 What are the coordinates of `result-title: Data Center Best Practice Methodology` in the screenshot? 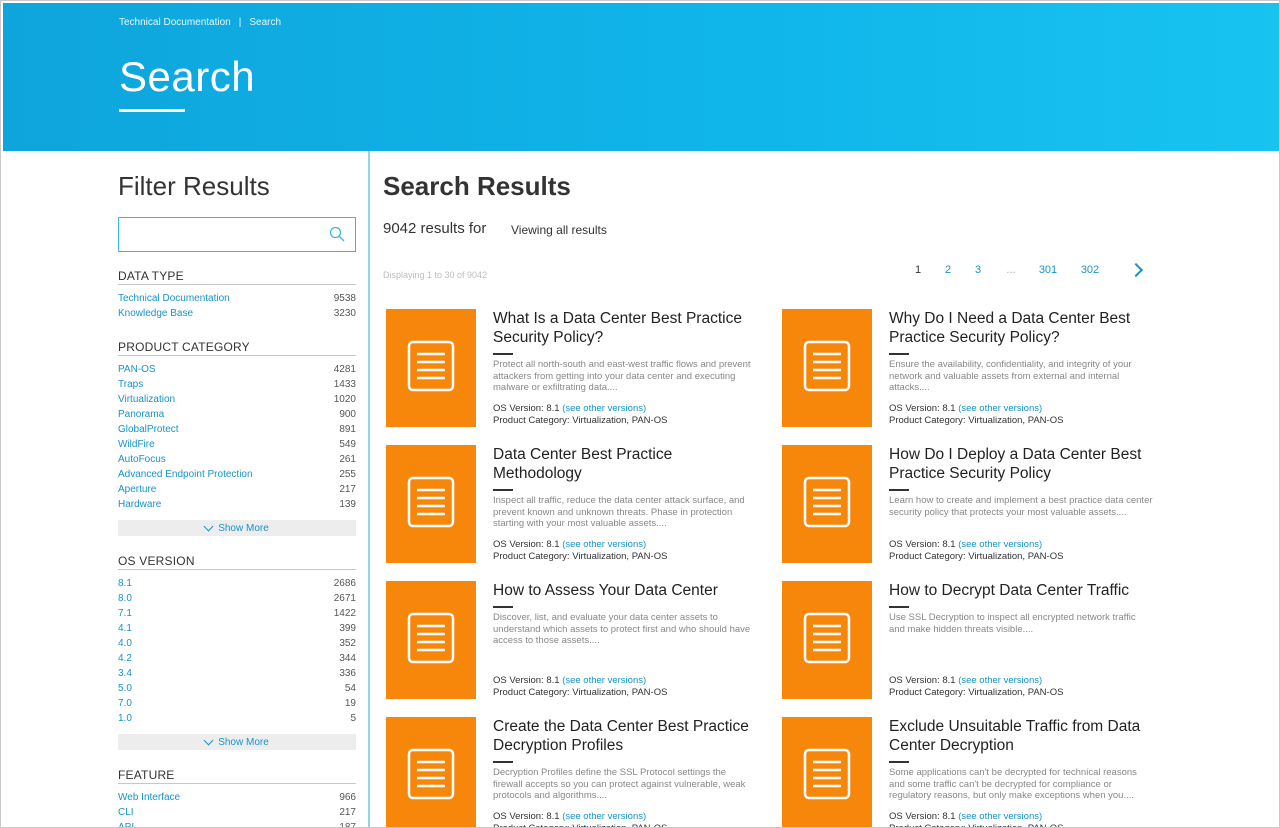 It's located at (625, 464).